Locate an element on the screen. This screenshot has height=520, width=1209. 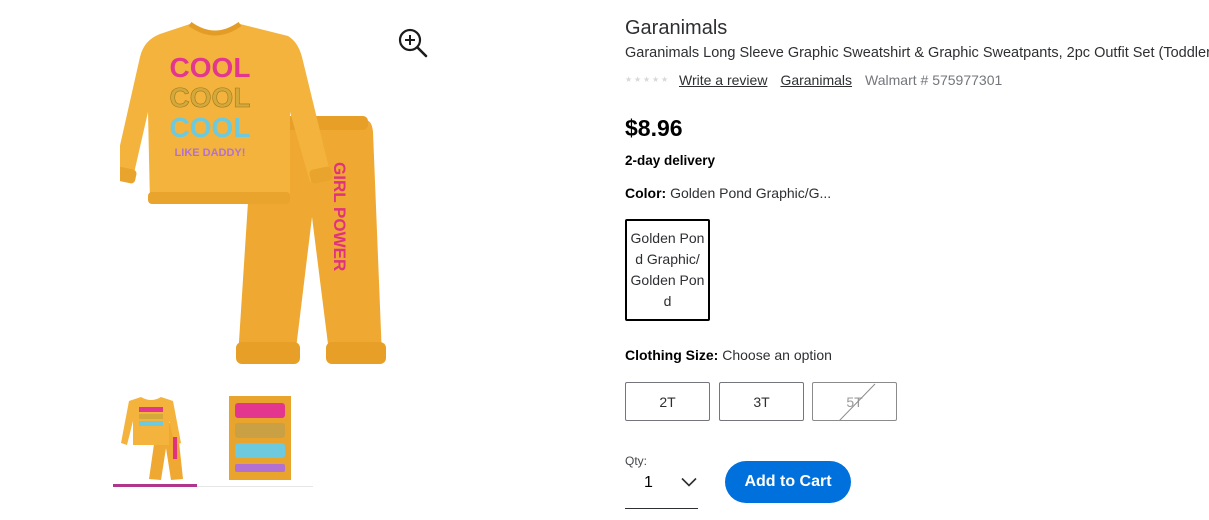
size-option-2t: 2T is located at coordinates (667, 401).